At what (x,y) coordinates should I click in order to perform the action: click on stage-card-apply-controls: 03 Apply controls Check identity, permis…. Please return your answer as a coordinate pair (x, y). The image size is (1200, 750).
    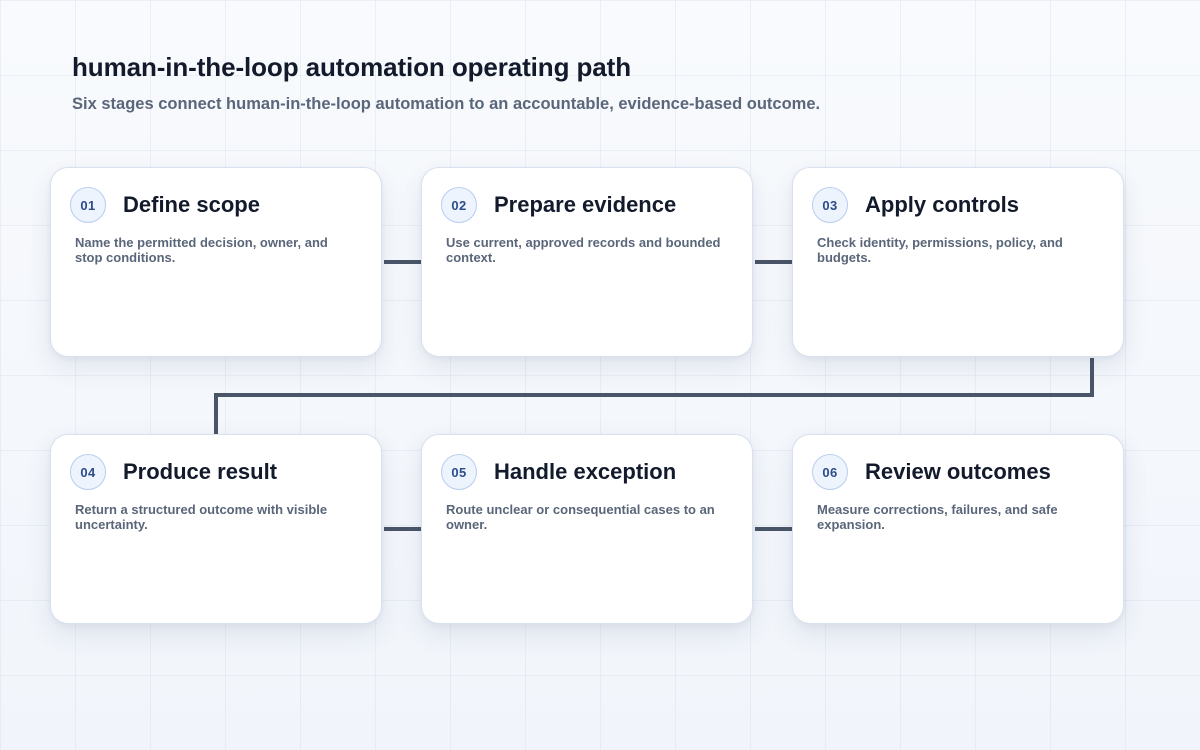
    Looking at the image, I should click on (958, 262).